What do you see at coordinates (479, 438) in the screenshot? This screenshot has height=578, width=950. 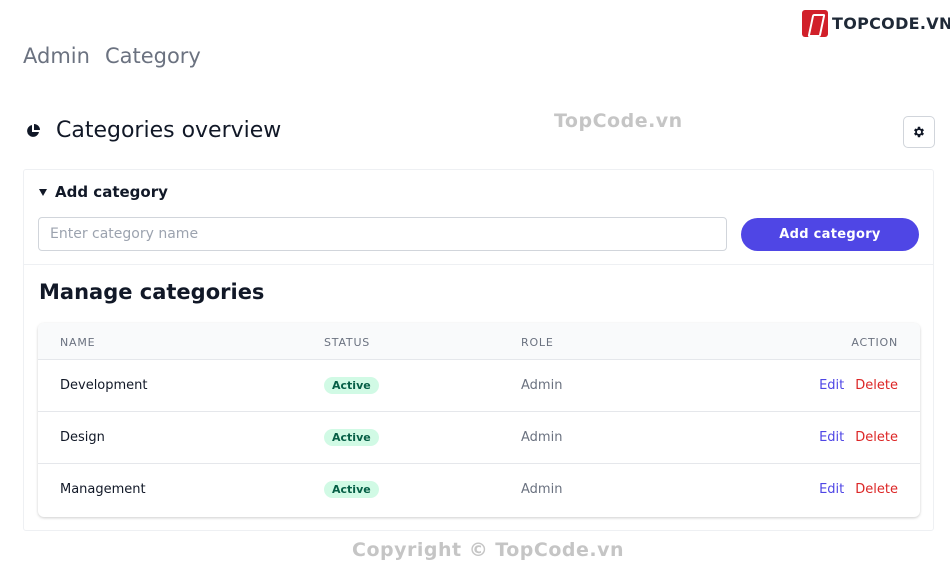 I see `table-row: Design Active Admin Edit Delete` at bounding box center [479, 438].